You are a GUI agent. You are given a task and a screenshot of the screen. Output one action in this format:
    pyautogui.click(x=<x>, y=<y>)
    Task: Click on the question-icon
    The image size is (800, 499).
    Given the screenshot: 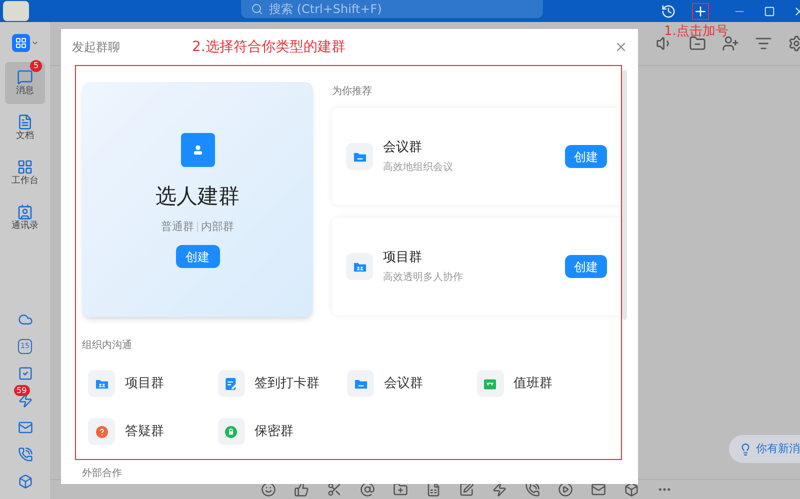 What is the action you would take?
    pyautogui.click(x=101, y=431)
    